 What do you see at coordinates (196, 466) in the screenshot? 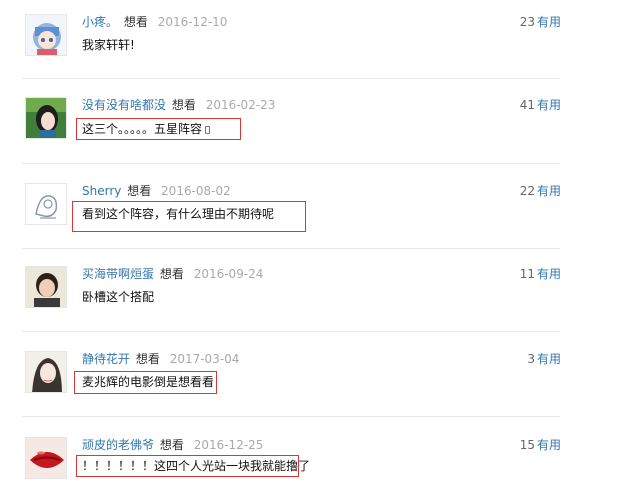
I see `comment-text: ！！！！！！这四个人光站一块我就能撸了` at bounding box center [196, 466].